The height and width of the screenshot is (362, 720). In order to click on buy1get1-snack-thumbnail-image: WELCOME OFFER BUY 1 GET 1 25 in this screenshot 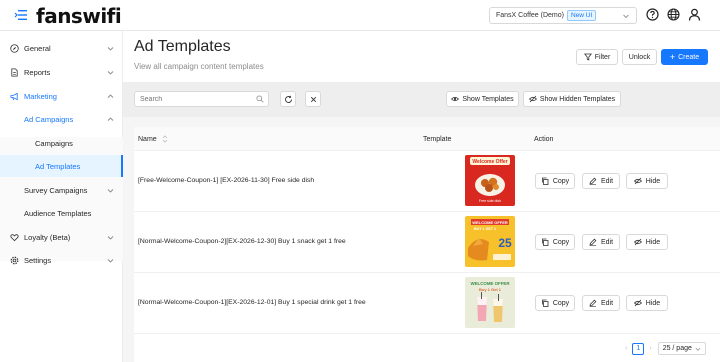, I will do `click(490, 241)`.